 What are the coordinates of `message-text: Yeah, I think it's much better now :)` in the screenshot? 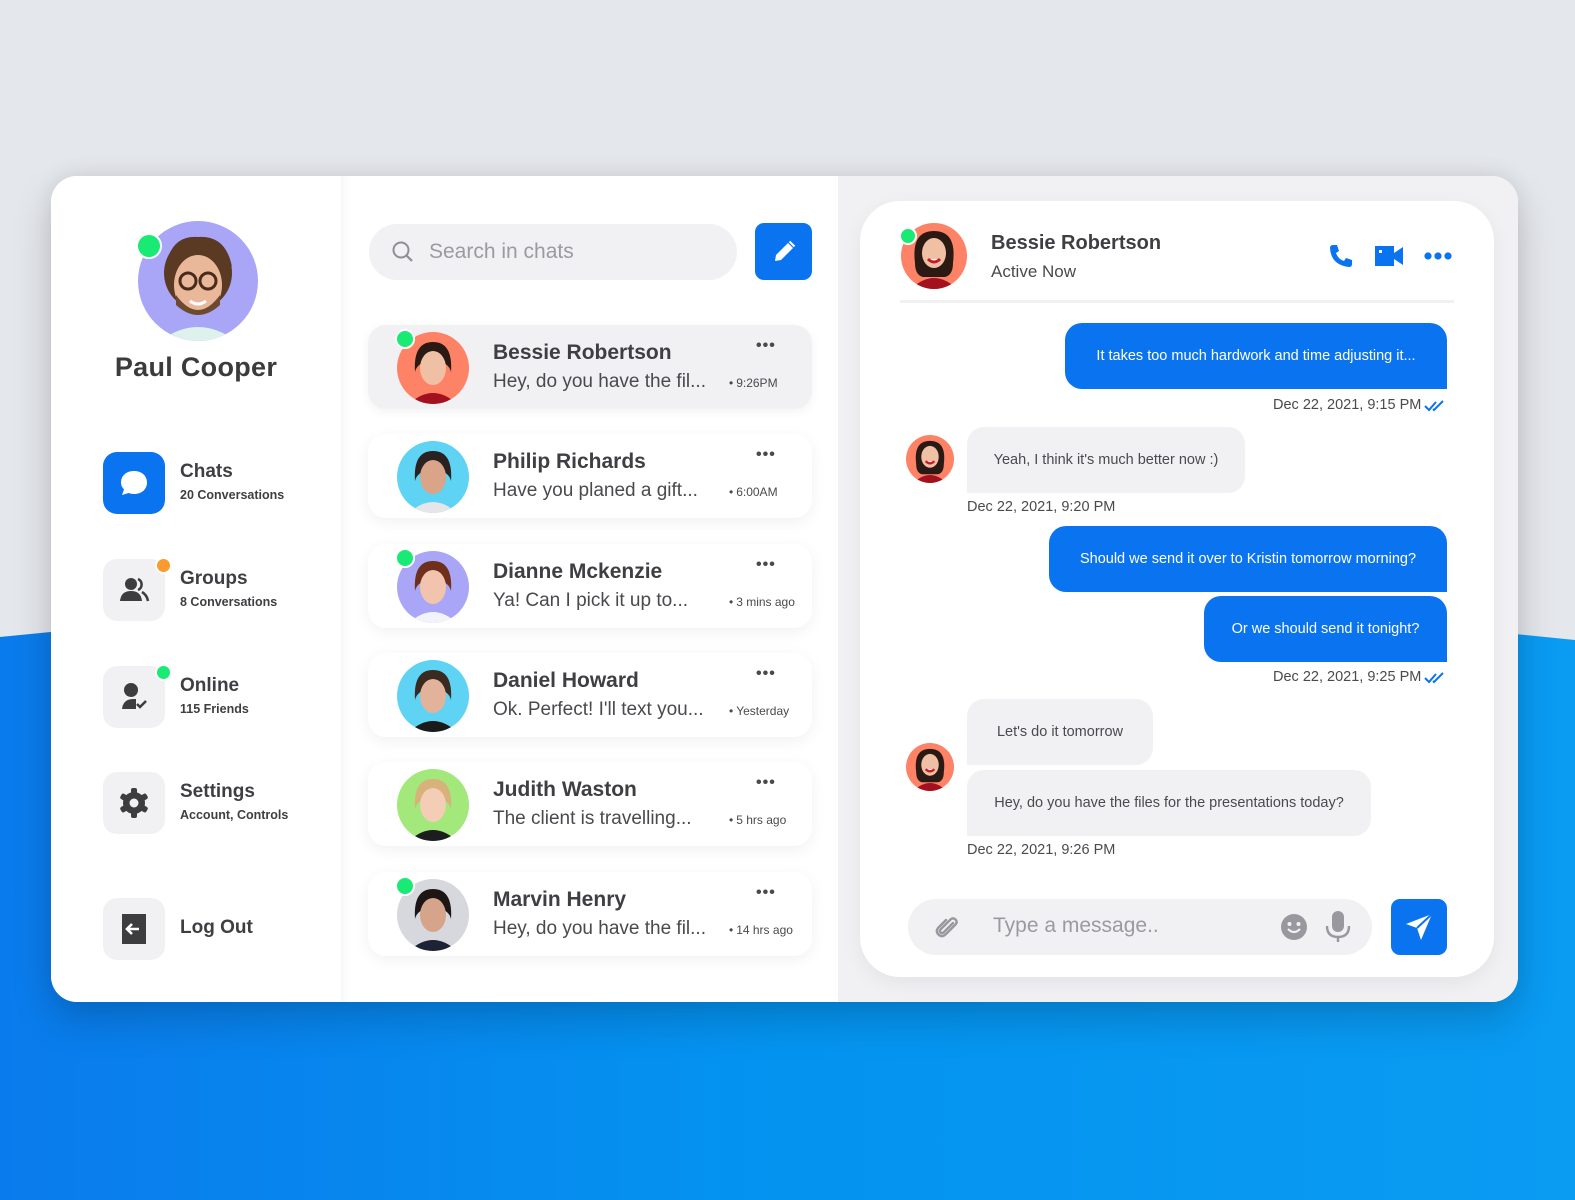 It's located at (1106, 460).